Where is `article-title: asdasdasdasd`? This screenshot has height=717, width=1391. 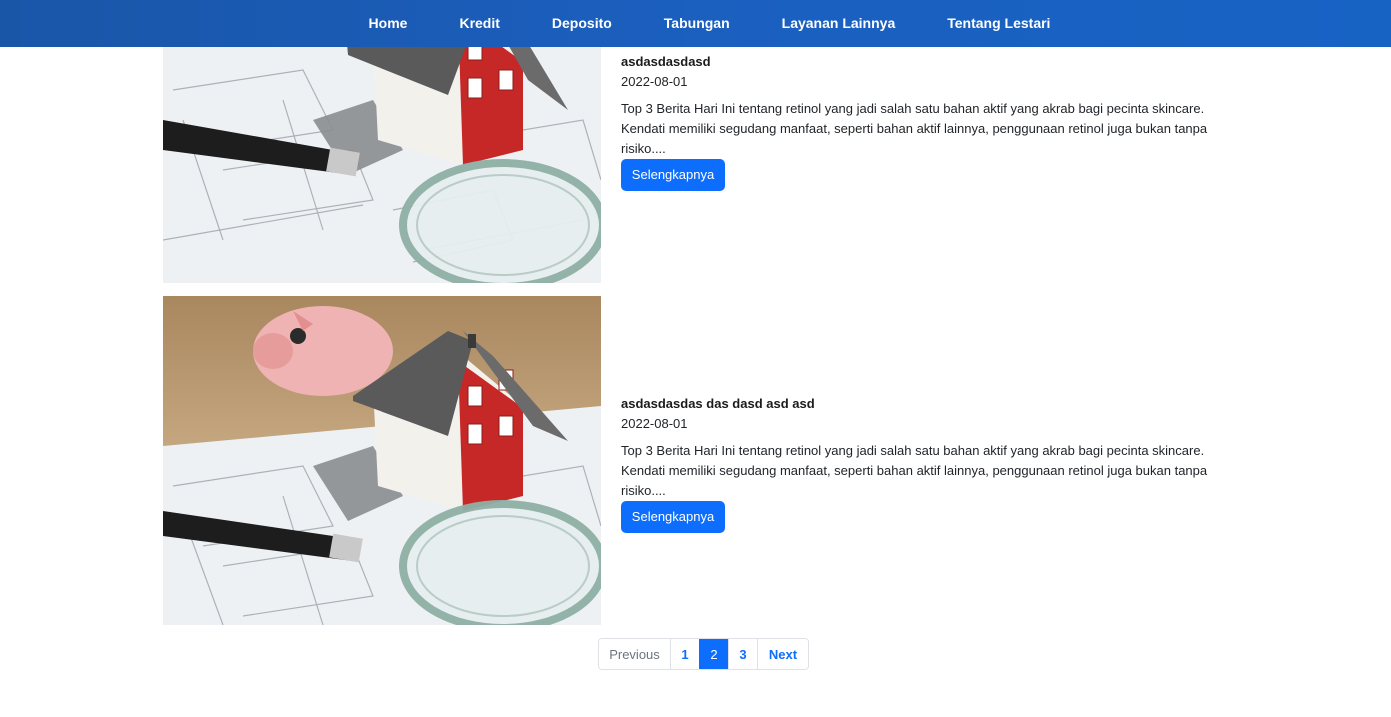
article-title: asdasdasdasd is located at coordinates (666, 61).